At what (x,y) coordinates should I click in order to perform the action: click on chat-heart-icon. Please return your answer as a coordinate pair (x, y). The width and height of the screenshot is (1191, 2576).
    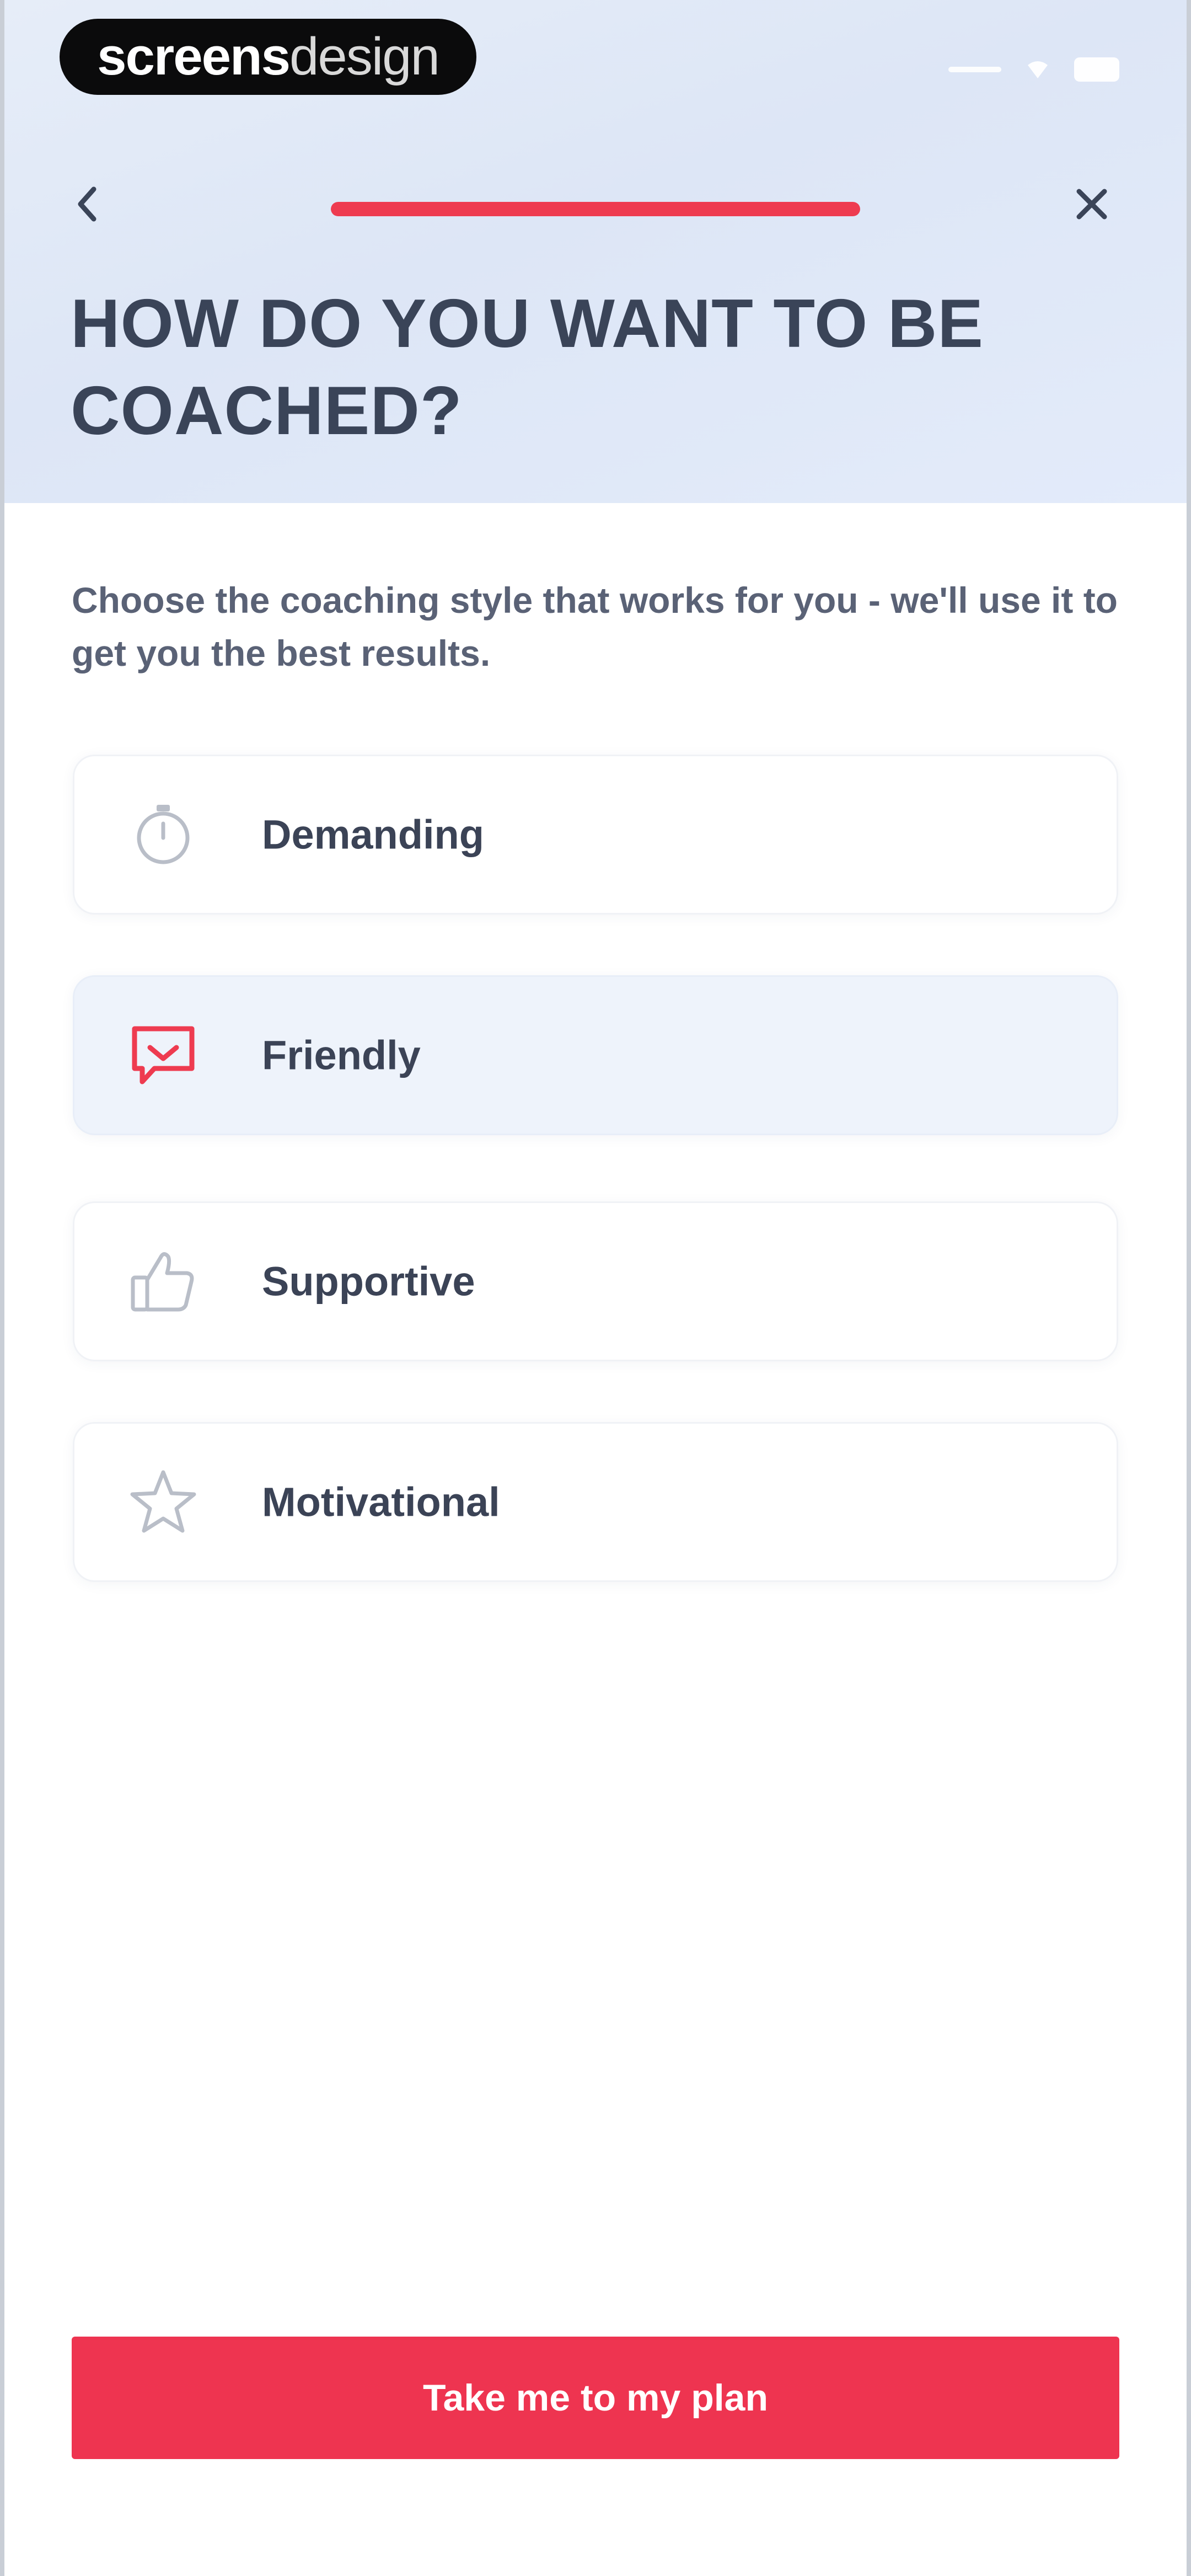
    Looking at the image, I should click on (163, 1055).